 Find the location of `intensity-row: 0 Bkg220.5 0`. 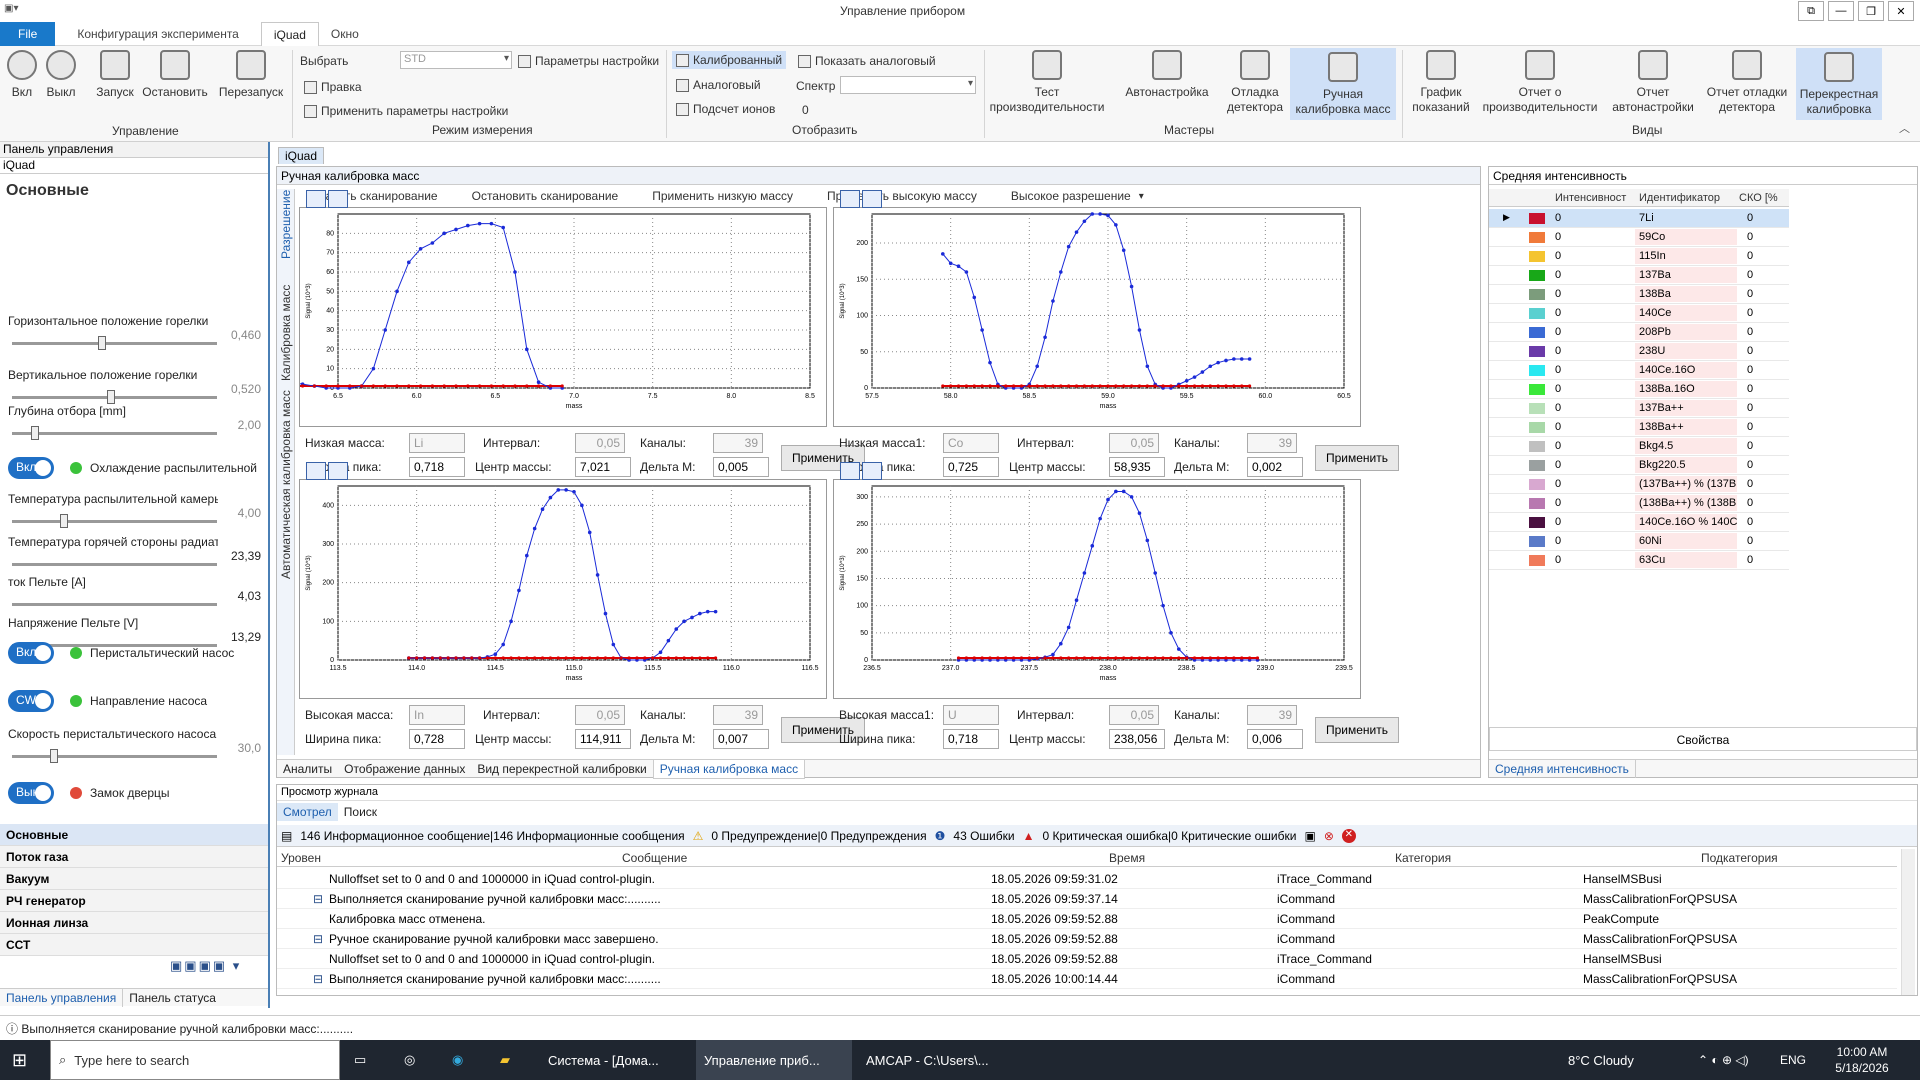

intensity-row: 0 Bkg220.5 0 is located at coordinates (1639, 465).